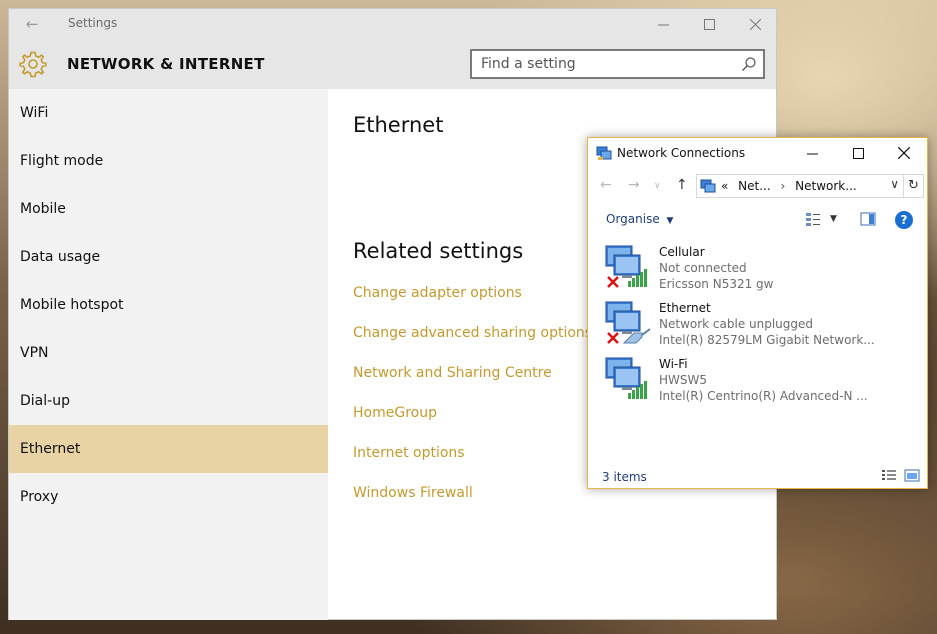 The image size is (937, 634). Describe the element at coordinates (472, 385) in the screenshot. I see `link-network-sharing-centre: Network and Sharing Centre` at that location.